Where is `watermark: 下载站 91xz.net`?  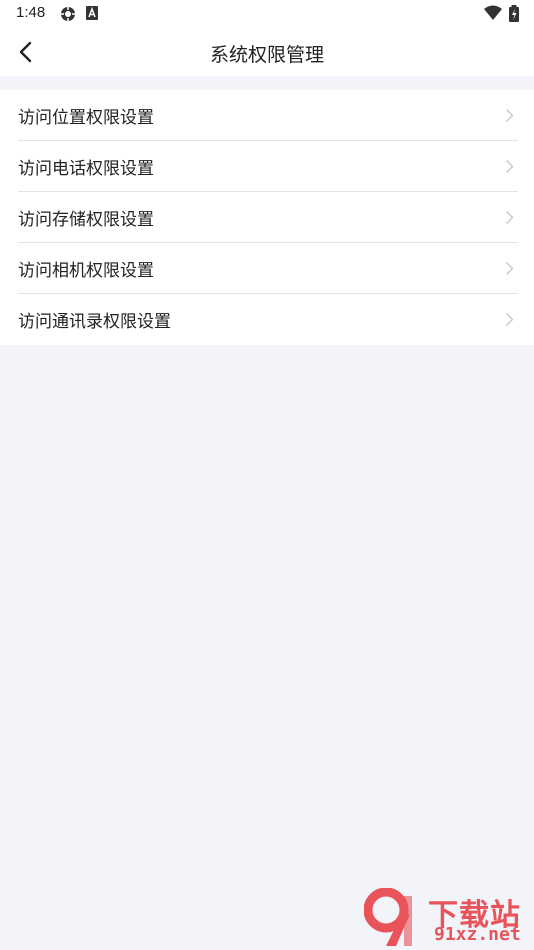 watermark: 下载站 91xz.net is located at coordinates (449, 918).